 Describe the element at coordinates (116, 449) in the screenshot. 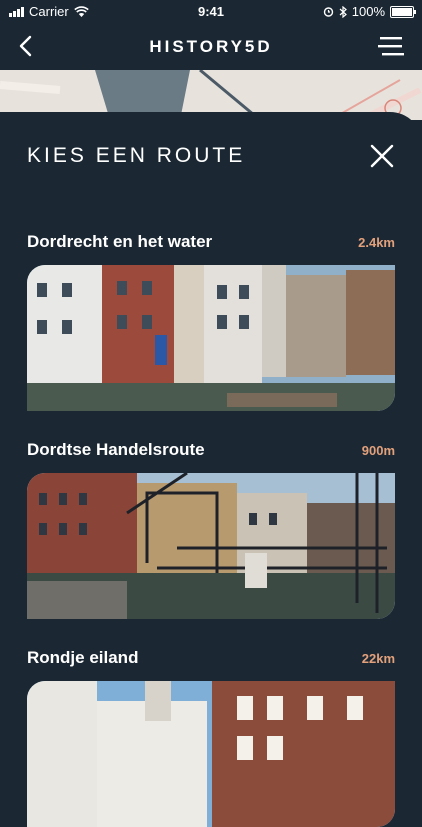

I see `route-name: Dordtse Handelsroute` at that location.